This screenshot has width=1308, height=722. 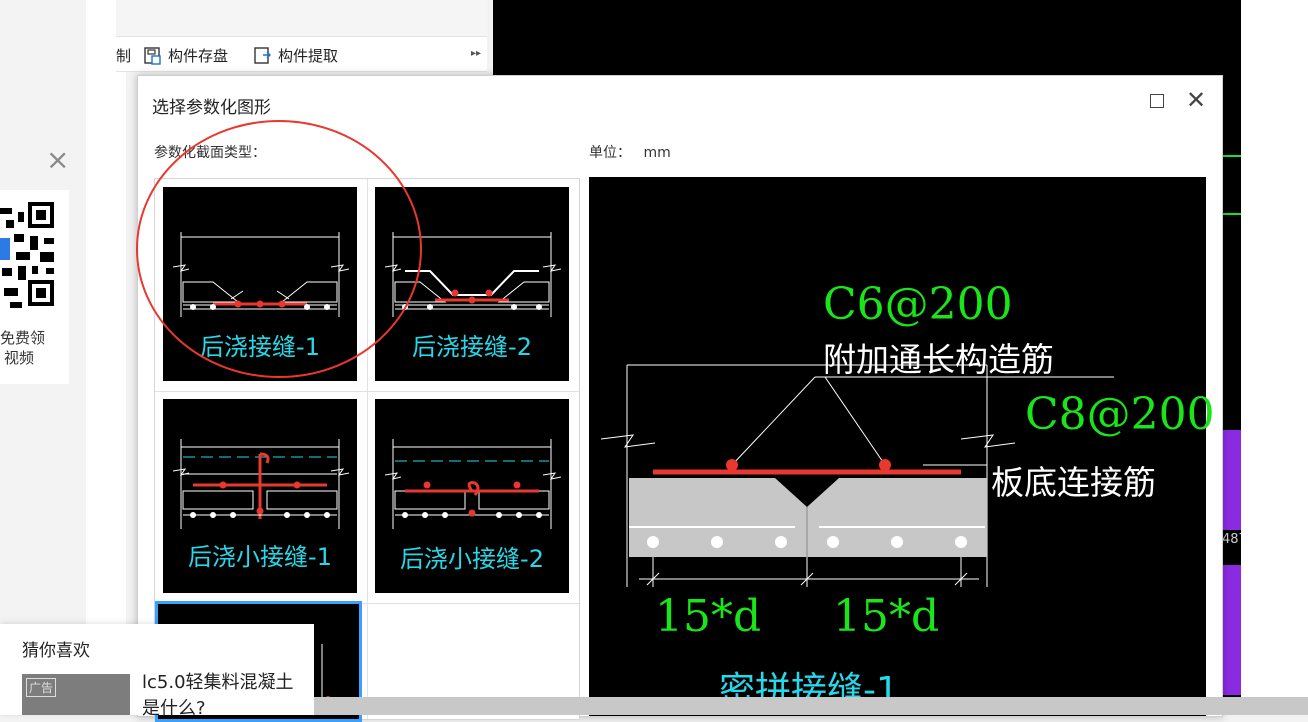 What do you see at coordinates (472, 496) in the screenshot?
I see `section-tile-4: 后浇小接缝-2` at bounding box center [472, 496].